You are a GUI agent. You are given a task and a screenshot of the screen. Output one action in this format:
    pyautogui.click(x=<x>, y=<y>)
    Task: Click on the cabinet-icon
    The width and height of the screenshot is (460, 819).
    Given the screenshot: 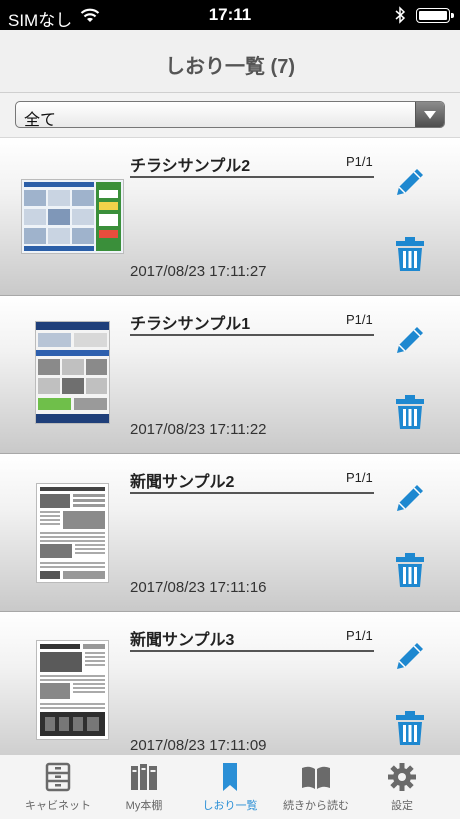 What is the action you would take?
    pyautogui.click(x=58, y=777)
    